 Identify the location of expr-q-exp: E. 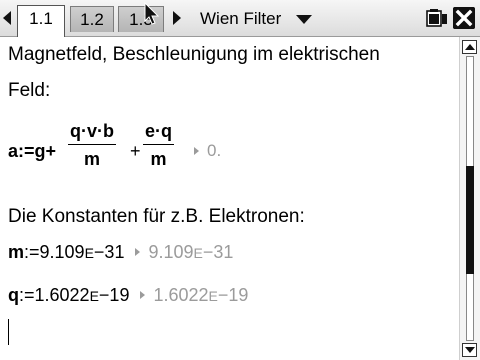
(94, 296).